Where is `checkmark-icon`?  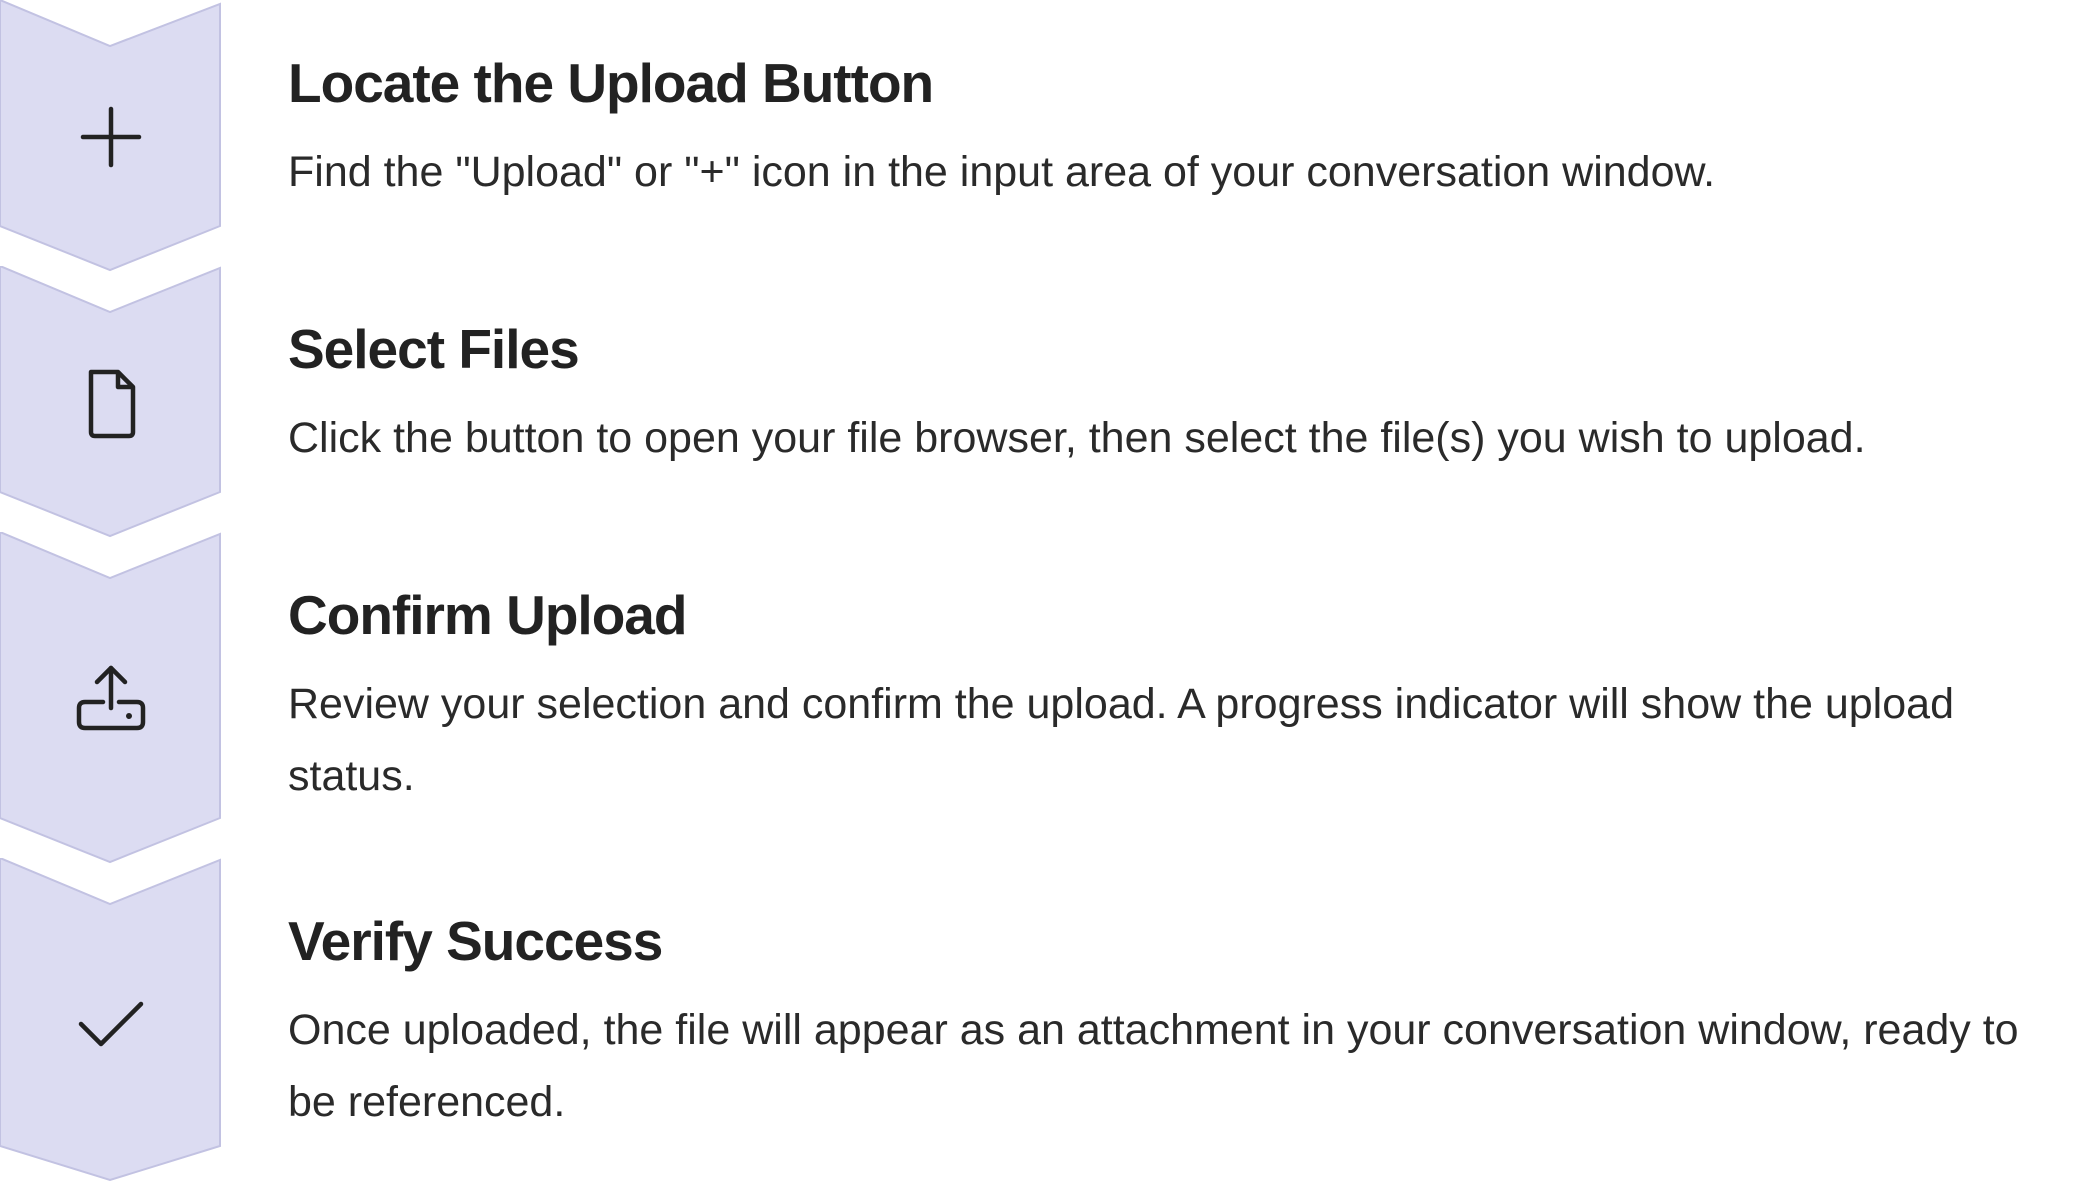 checkmark-icon is located at coordinates (111, 1024).